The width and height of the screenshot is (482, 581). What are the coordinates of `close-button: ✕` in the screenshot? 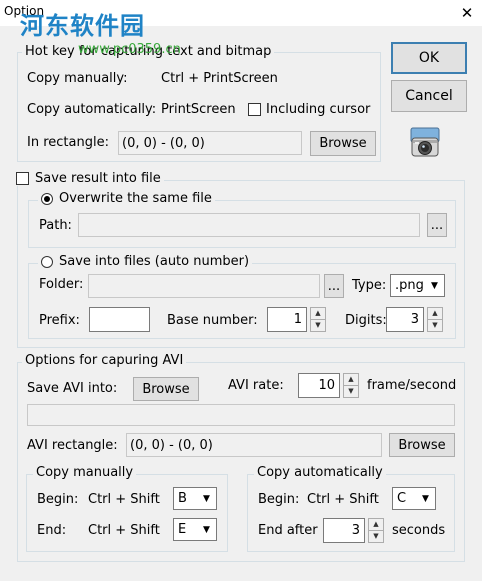 It's located at (467, 13).